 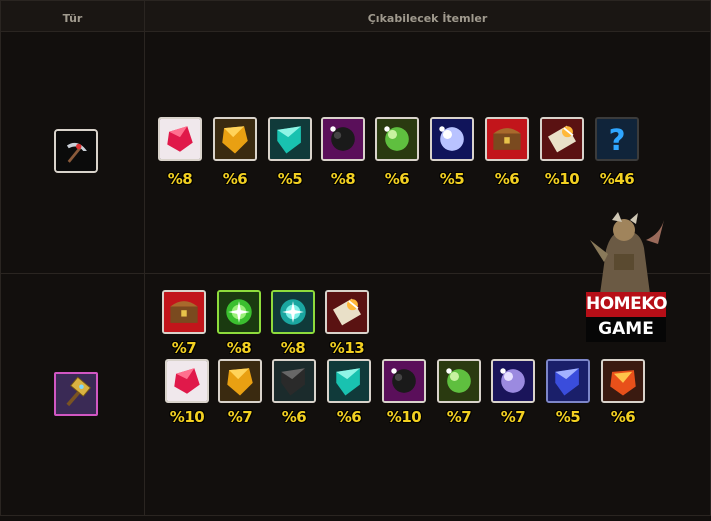 I want to click on fire-gem-icon, so click(x=623, y=381).